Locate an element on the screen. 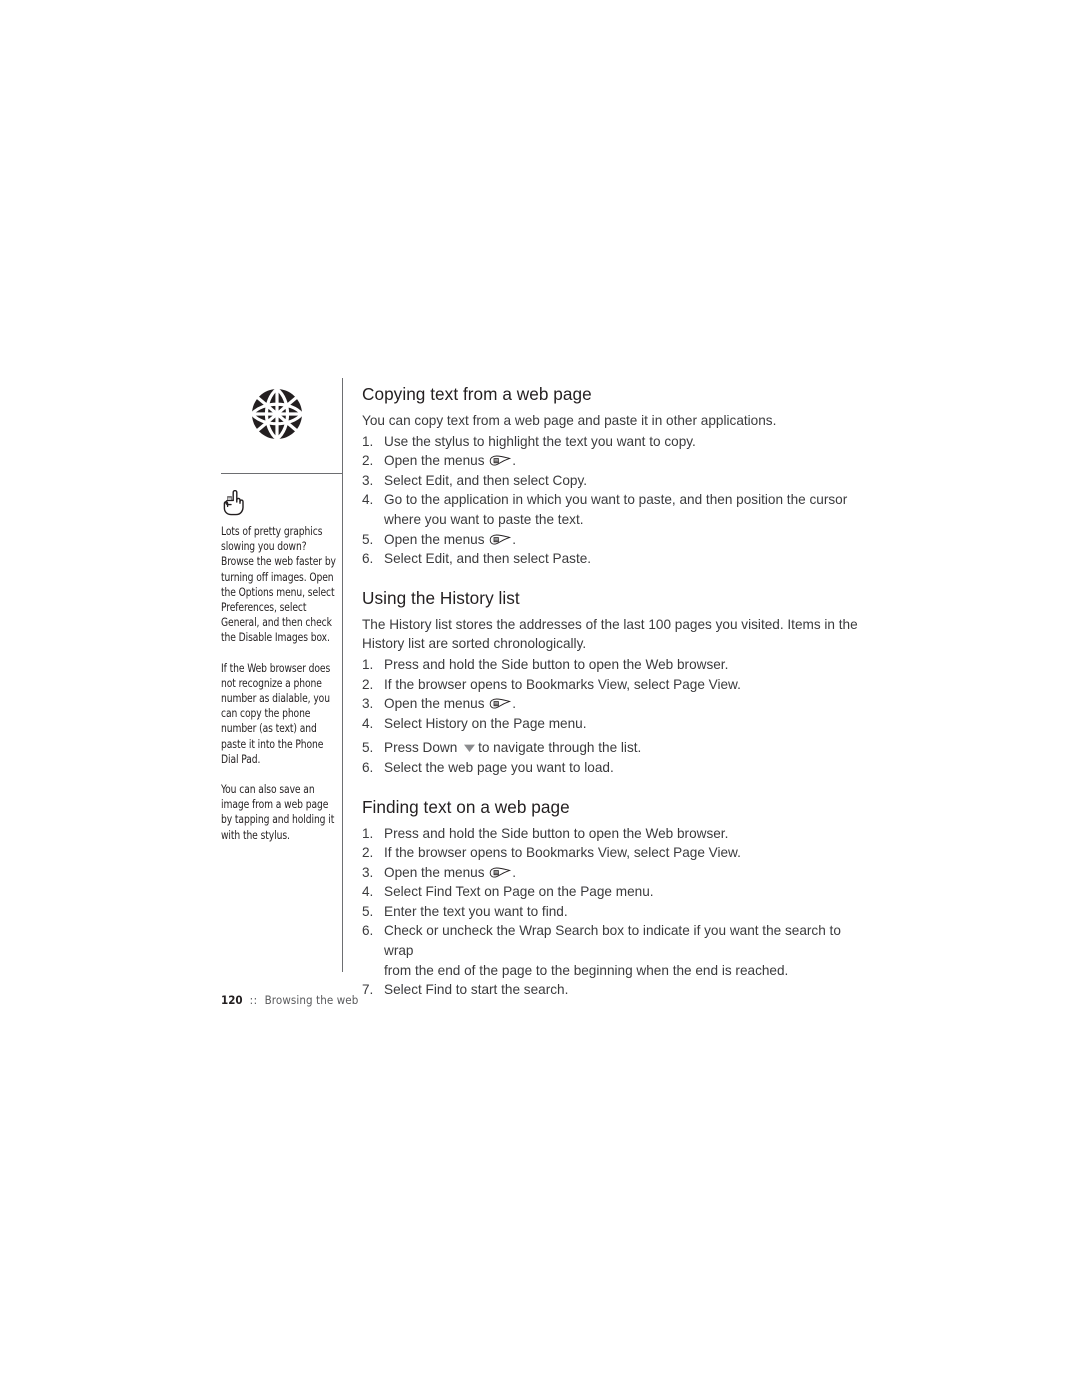 This screenshot has width=1080, height=1397. step-text: Select Find to start the search. is located at coordinates (476, 990).